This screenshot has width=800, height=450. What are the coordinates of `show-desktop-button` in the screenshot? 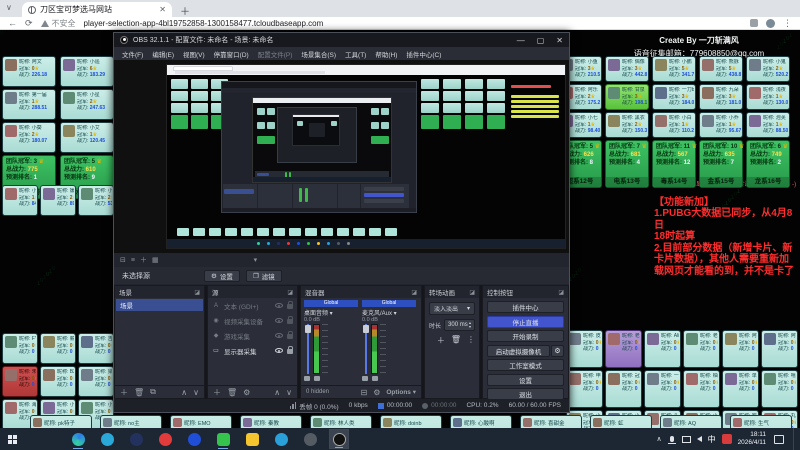 It's located at (794, 439).